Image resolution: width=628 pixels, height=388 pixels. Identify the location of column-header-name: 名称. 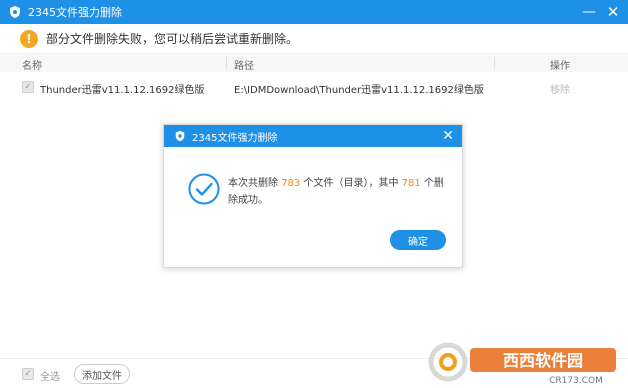
(32, 64).